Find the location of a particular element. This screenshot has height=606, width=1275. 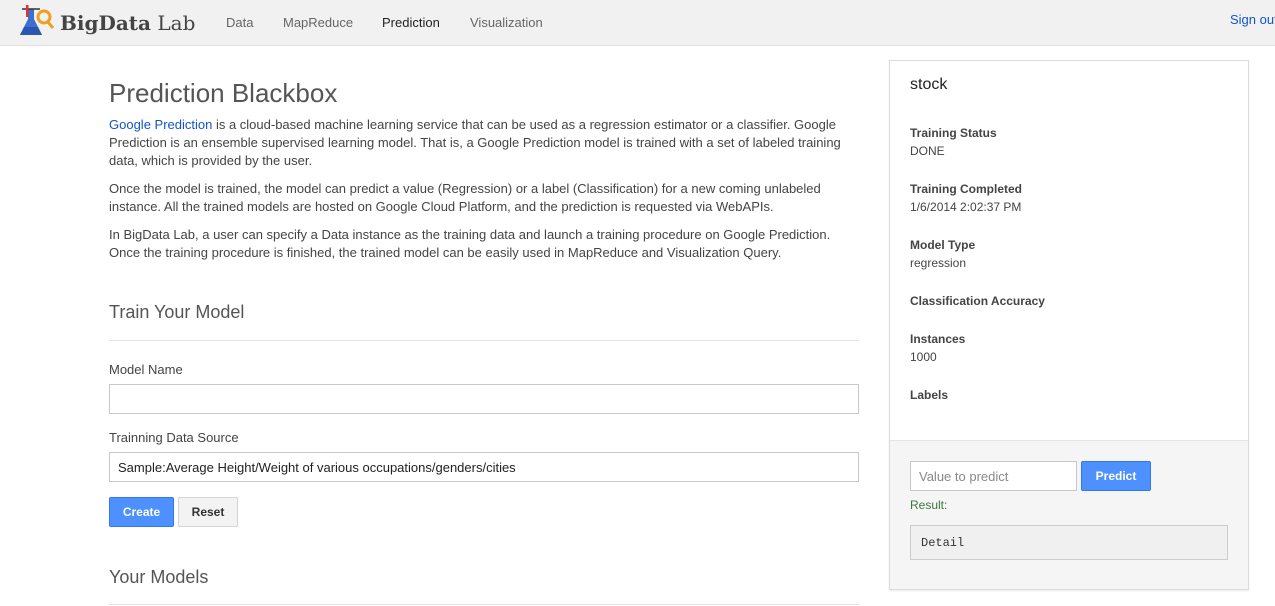

model-name-label: Model Name is located at coordinates (146, 369).